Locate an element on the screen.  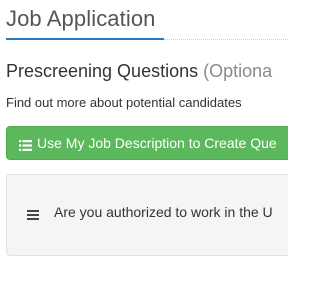
page-title: Job Application is located at coordinates (81, 18).